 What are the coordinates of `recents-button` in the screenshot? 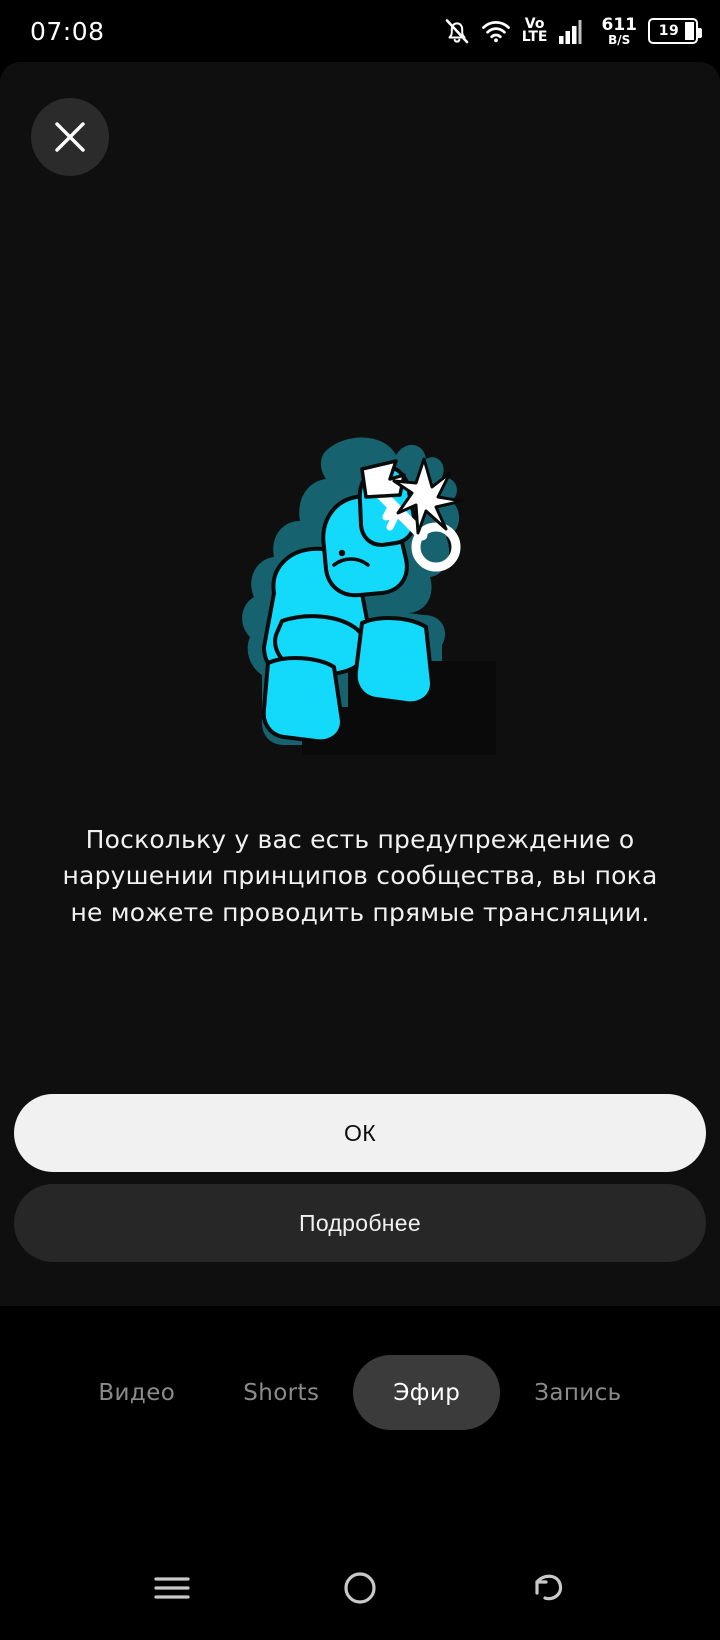 It's located at (172, 1588).